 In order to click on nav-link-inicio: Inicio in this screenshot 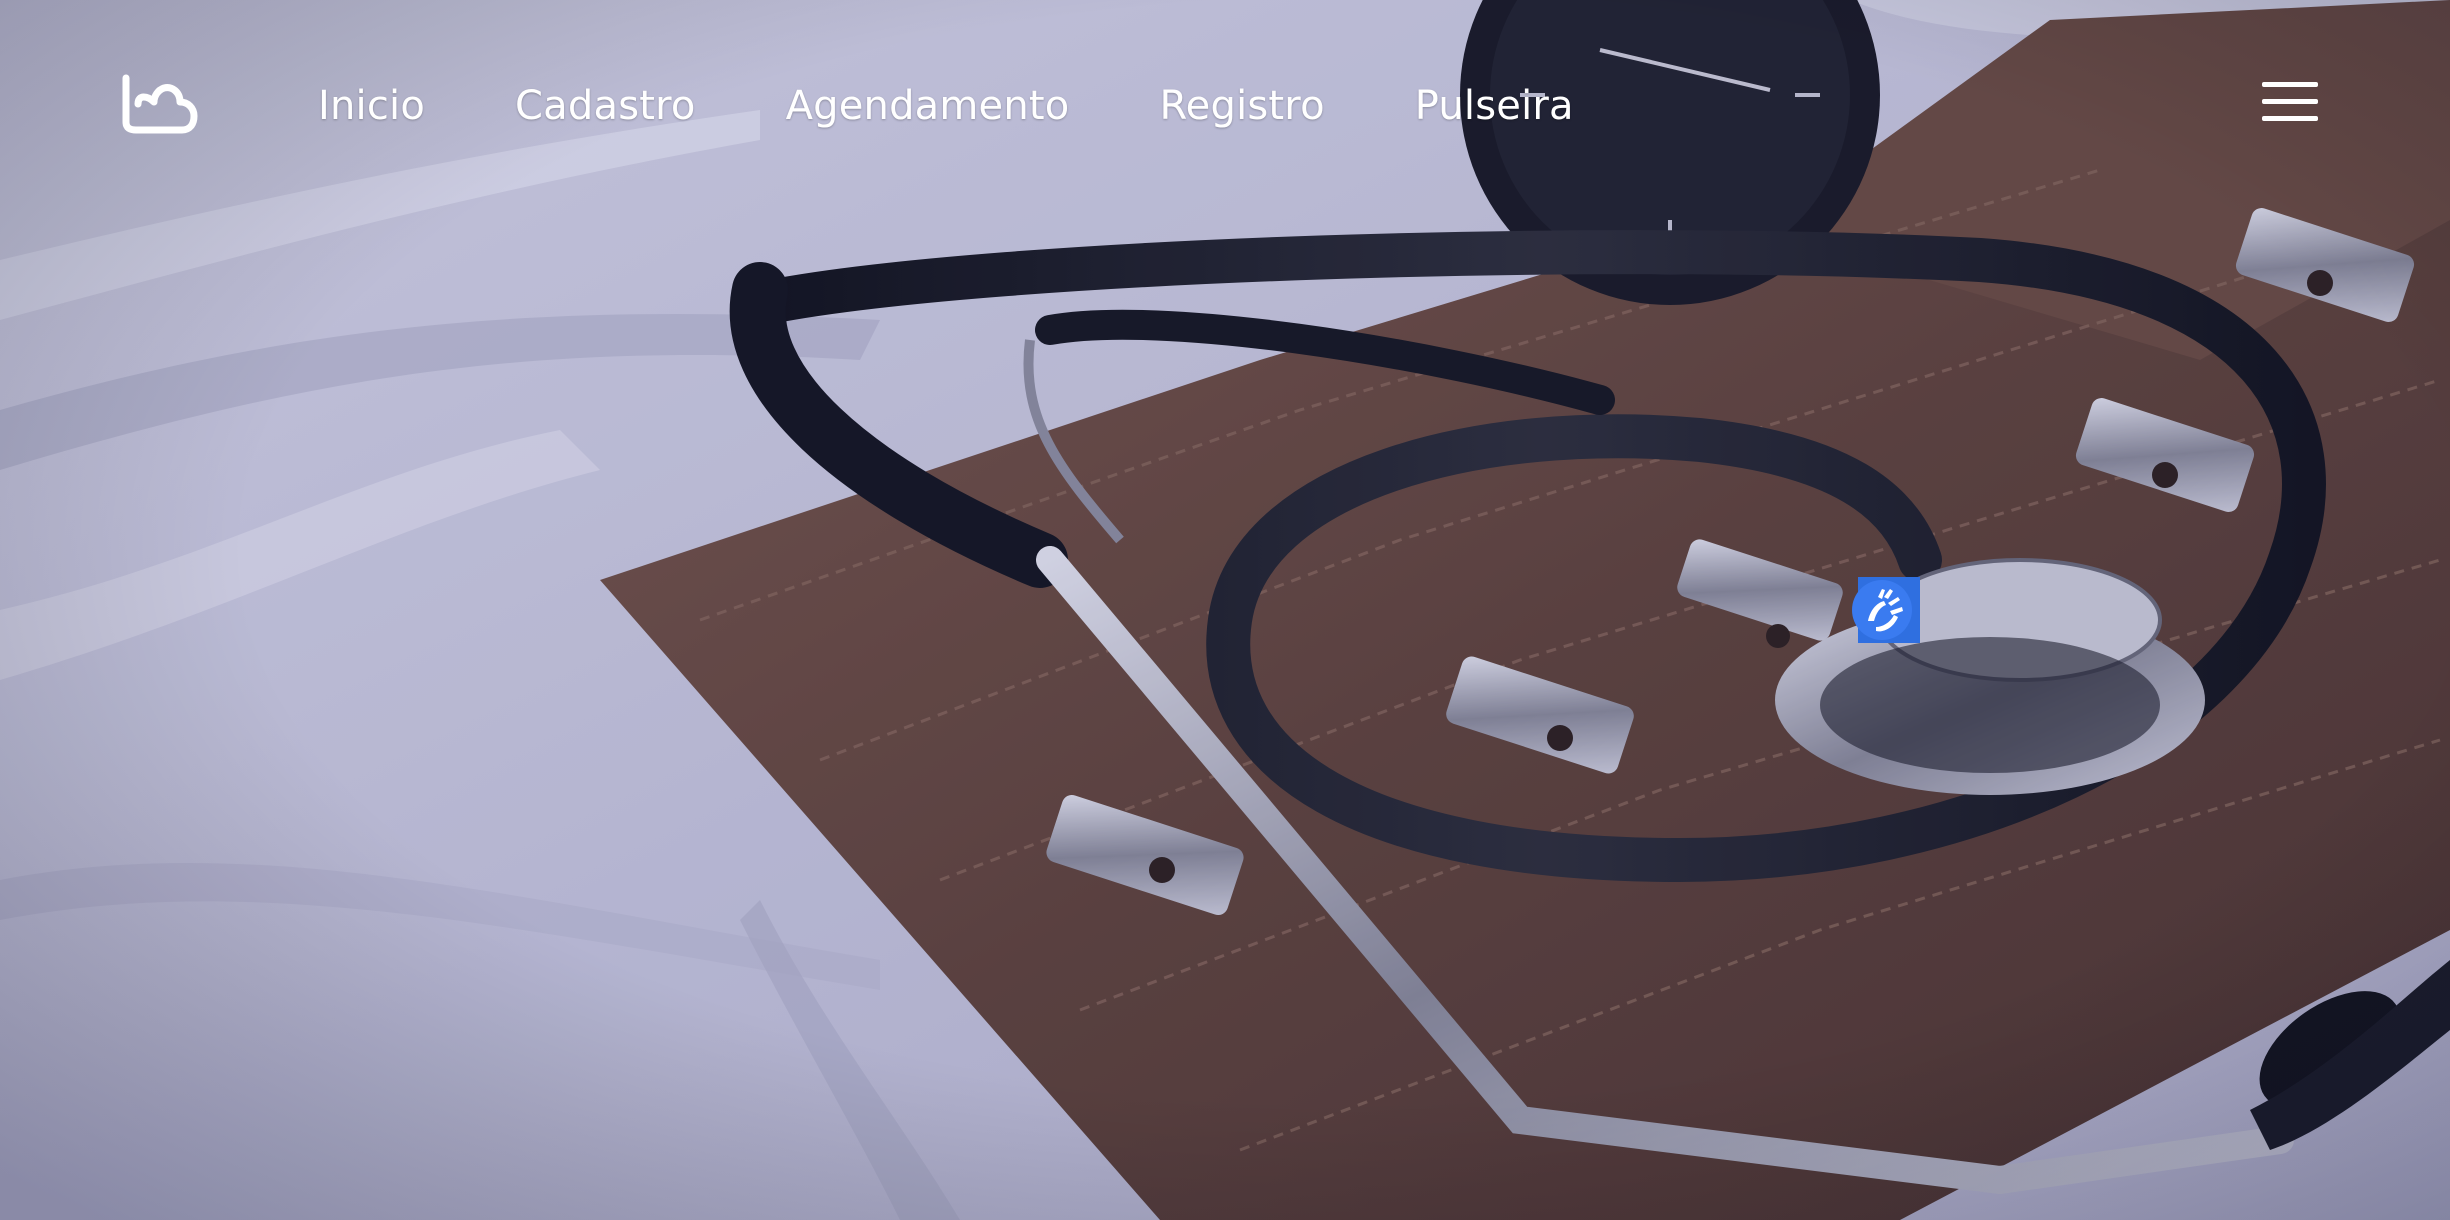, I will do `click(371, 106)`.